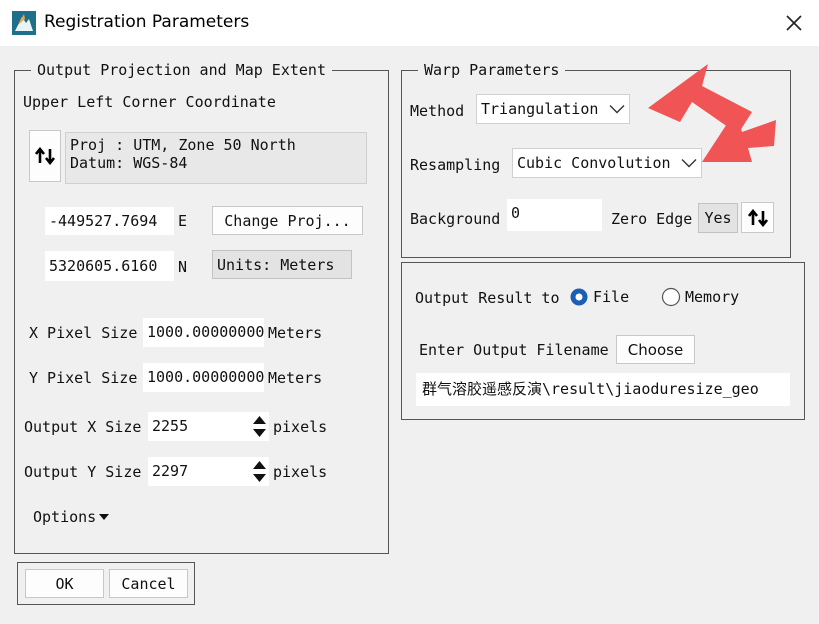 Image resolution: width=819 pixels, height=624 pixels. Describe the element at coordinates (199, 426) in the screenshot. I see `output-x-size-input: 2255` at that location.